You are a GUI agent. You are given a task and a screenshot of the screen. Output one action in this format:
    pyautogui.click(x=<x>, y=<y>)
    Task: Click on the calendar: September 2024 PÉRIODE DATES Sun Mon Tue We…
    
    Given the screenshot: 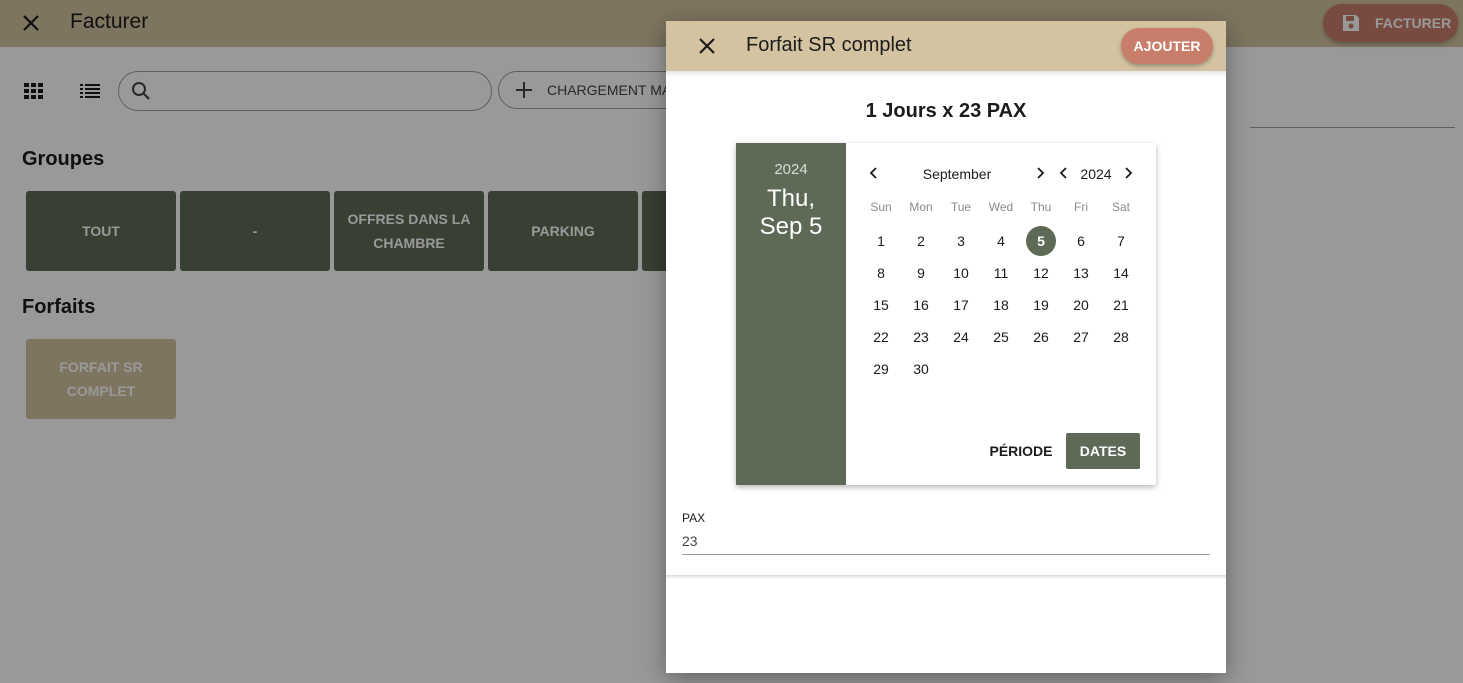 What is the action you would take?
    pyautogui.click(x=1001, y=314)
    